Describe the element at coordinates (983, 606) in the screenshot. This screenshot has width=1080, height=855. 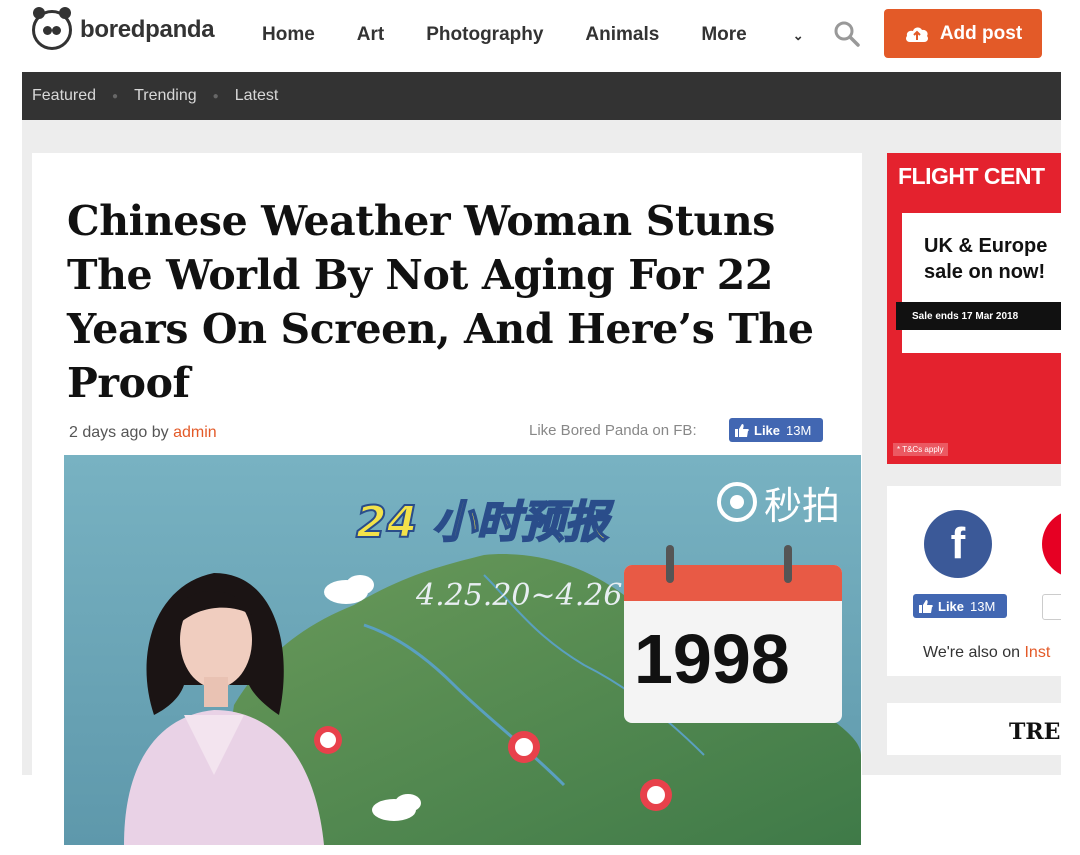
I see `social-like-count: 13M` at that location.